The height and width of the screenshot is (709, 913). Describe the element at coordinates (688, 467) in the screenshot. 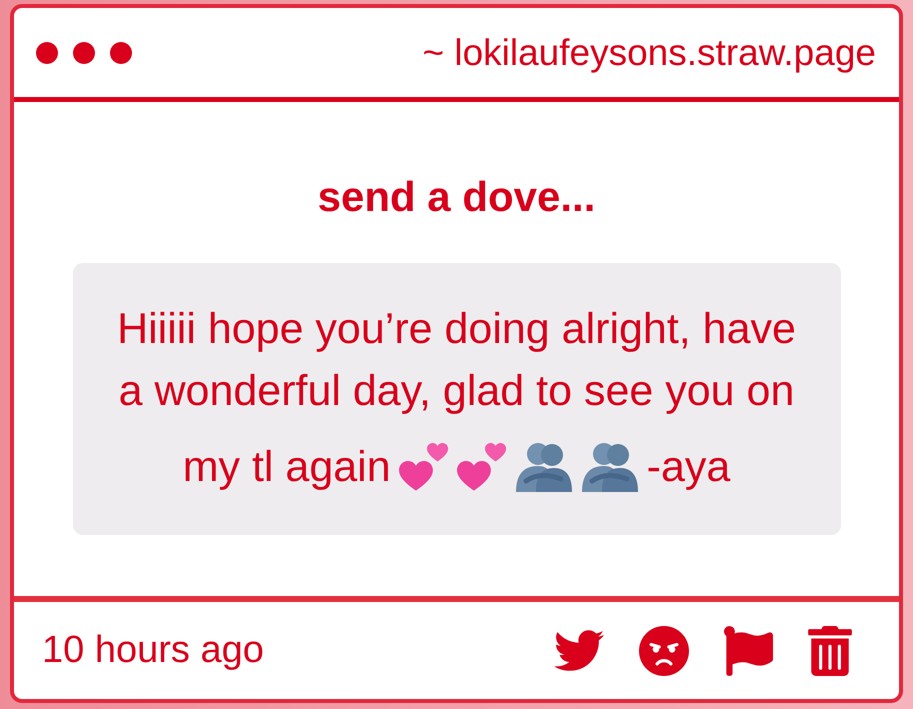

I see `message-text: -aya` at that location.